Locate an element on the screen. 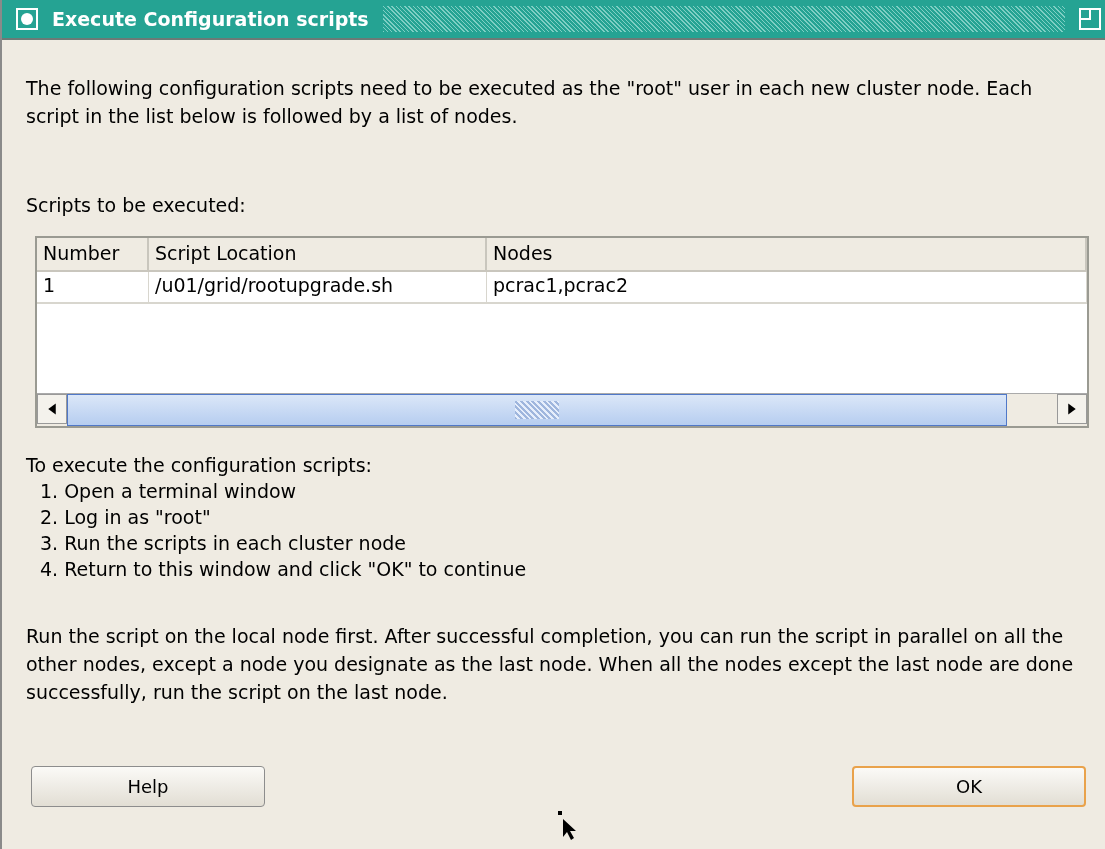  ok-button: OK is located at coordinates (969, 786).